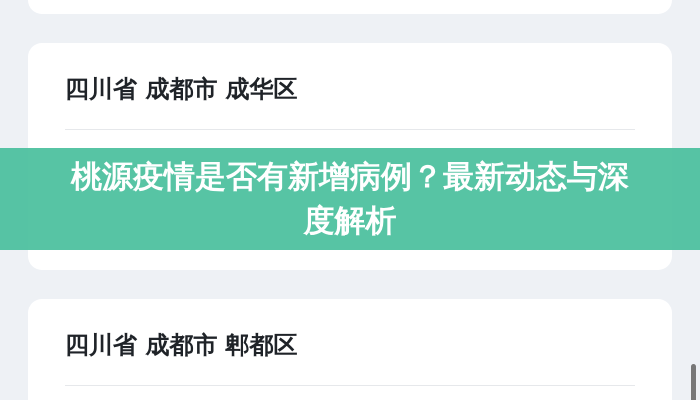  Describe the element at coordinates (182, 345) in the screenshot. I see `region-title: 四川省 成都市 郫都区` at that location.